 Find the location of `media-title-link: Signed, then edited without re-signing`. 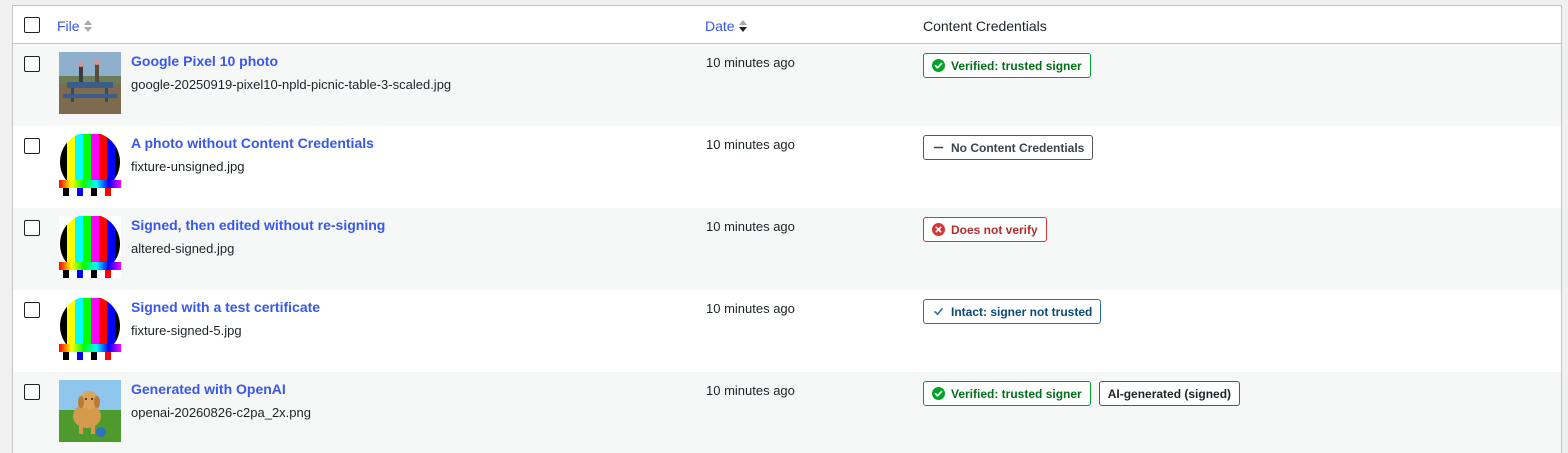

media-title-link: Signed, then edited without re-signing is located at coordinates (258, 225).